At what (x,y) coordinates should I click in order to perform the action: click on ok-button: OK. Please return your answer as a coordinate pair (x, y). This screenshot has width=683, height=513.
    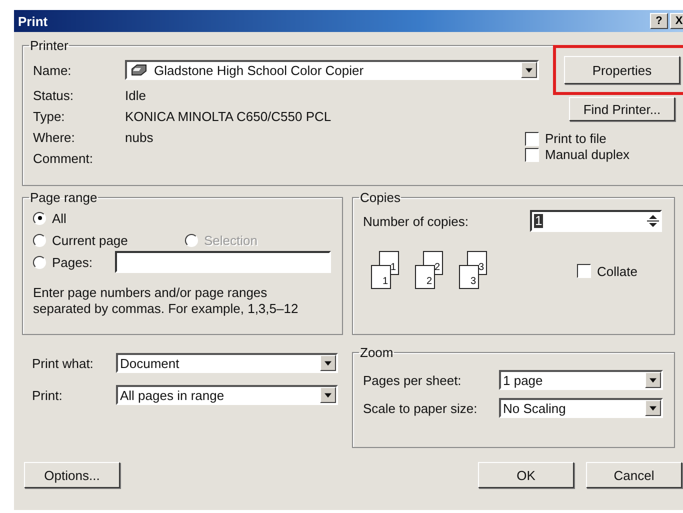
    Looking at the image, I should click on (526, 475).